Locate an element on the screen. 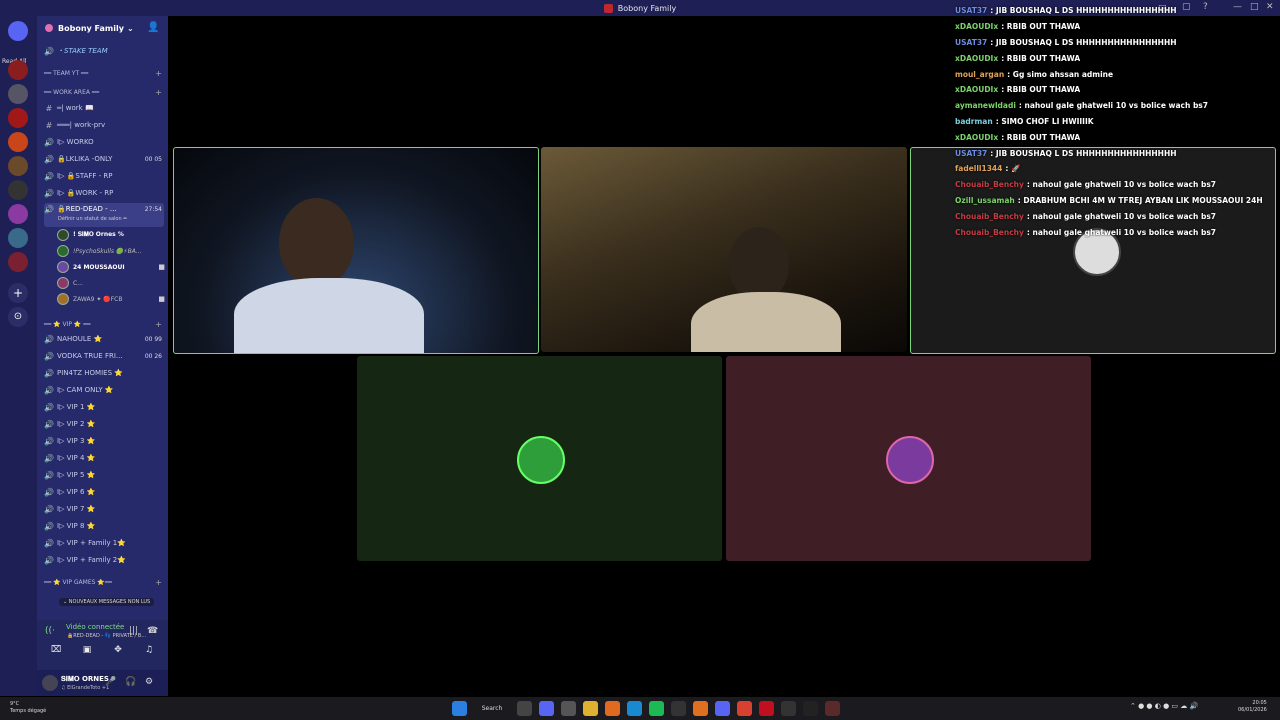  windows-start-icon is located at coordinates (459, 708).